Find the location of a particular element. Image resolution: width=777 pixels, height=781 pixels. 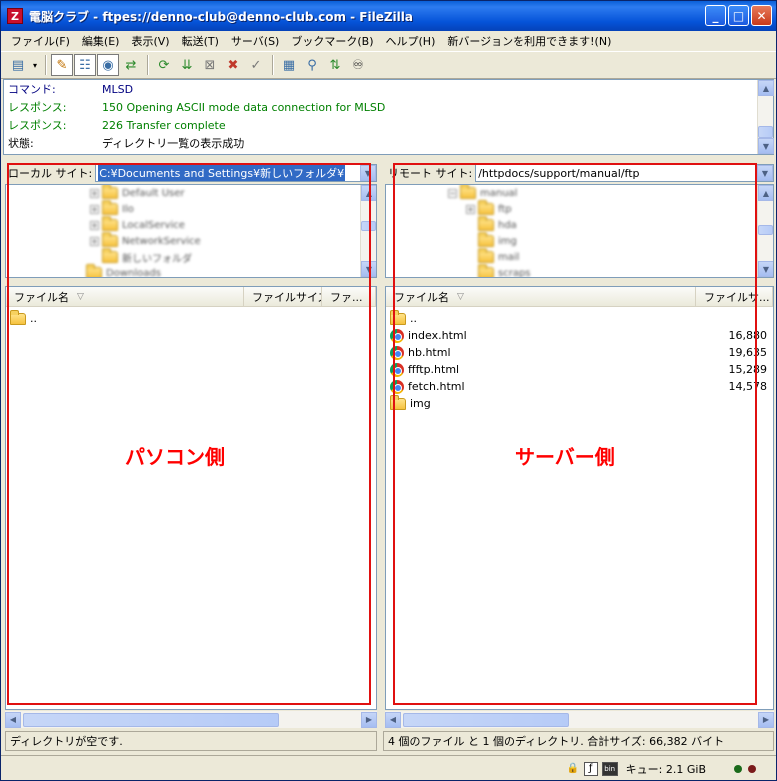

site-manager-icon: ▤ is located at coordinates (18, 65).